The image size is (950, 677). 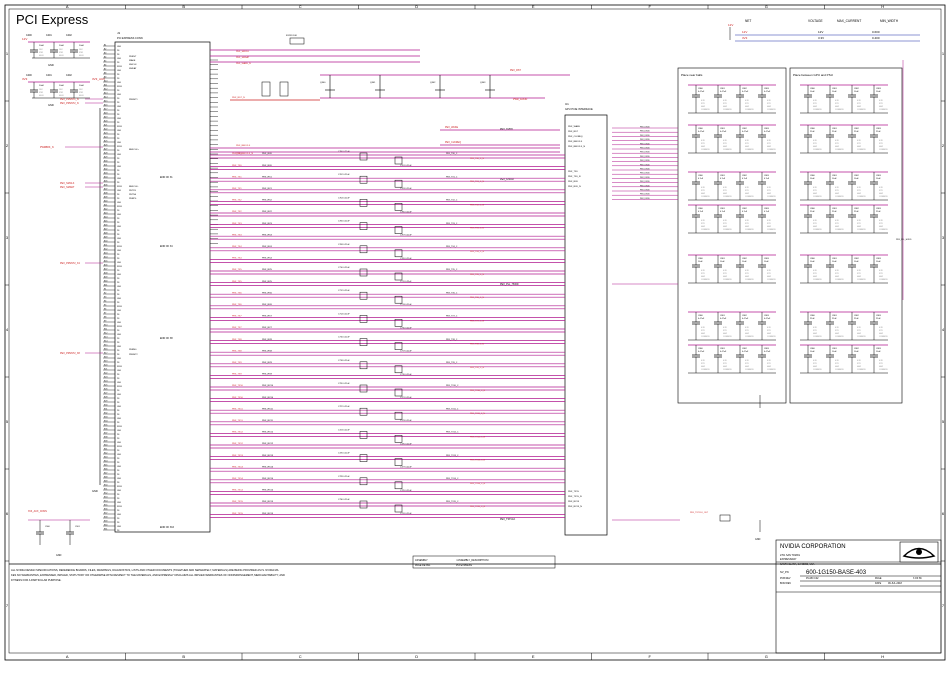 I want to click on pcie-lane-3: PEX_TX1 PEX_RX1, so click(x=387, y=191).